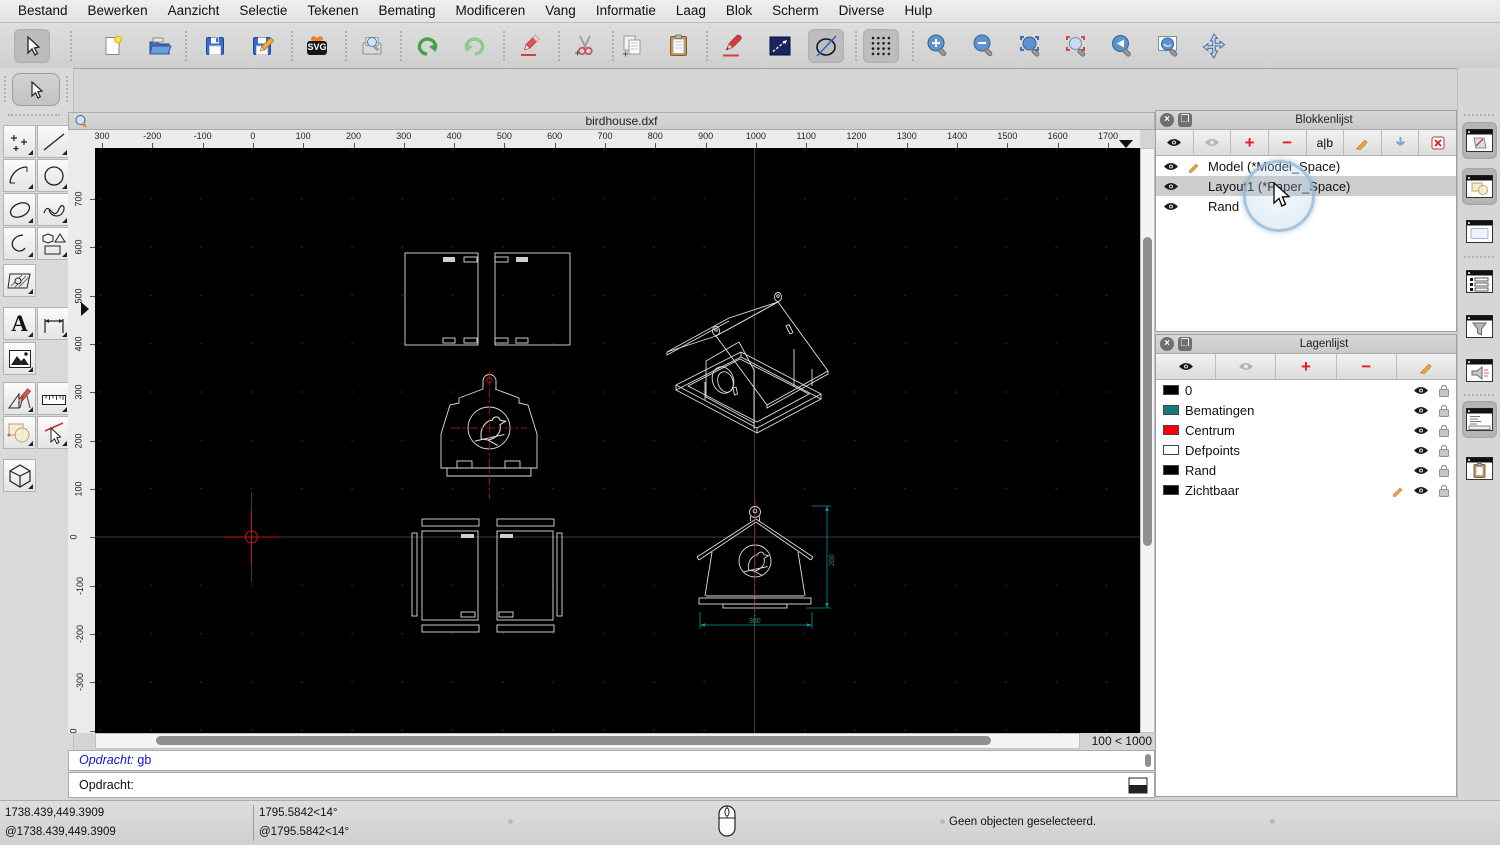  What do you see at coordinates (43, 11) in the screenshot?
I see `menu-bestand: Bestand` at bounding box center [43, 11].